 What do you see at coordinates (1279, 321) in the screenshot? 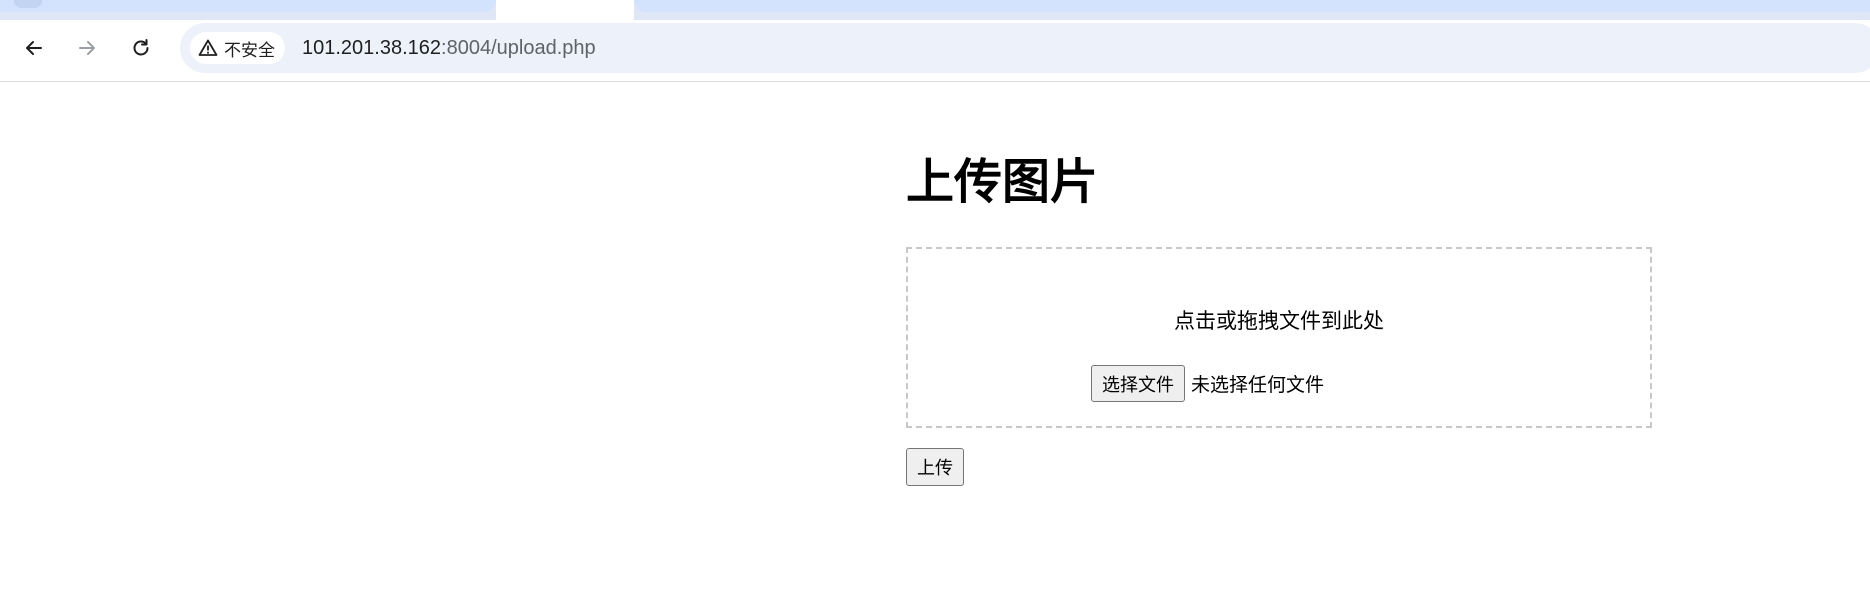
I see `dropzone-hint: 点击或拖拽文件到此处` at bounding box center [1279, 321].